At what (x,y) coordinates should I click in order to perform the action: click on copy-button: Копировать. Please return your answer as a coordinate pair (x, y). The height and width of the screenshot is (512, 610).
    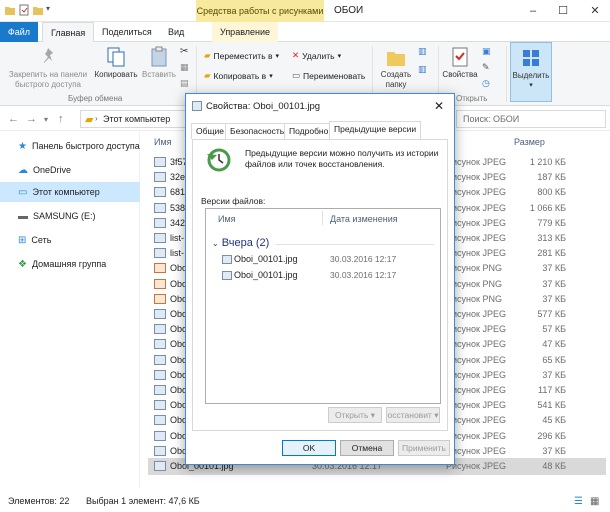
    Looking at the image, I should click on (116, 63).